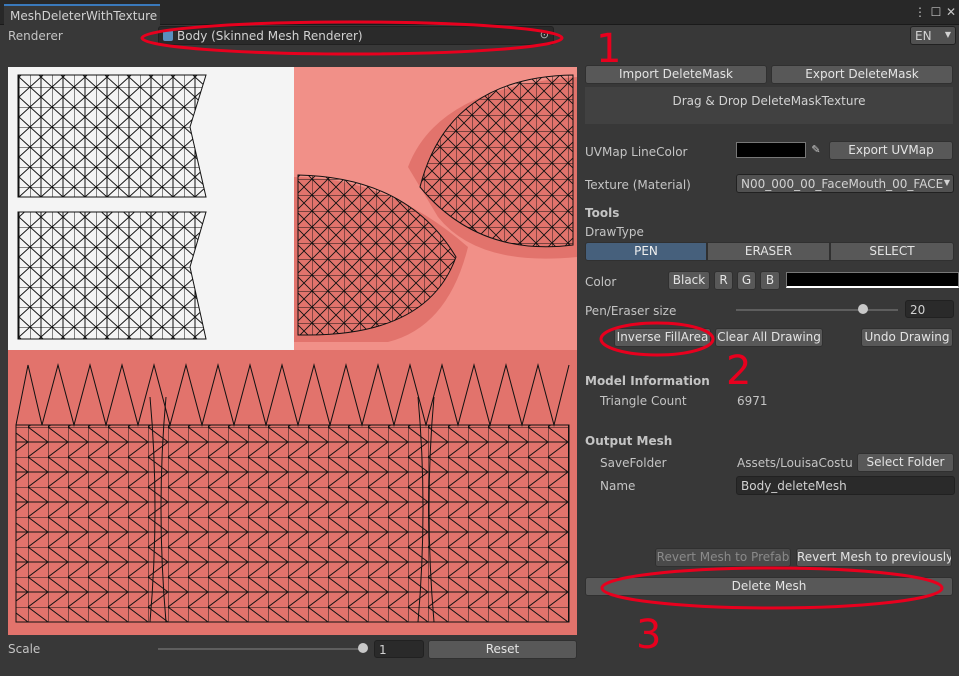 The image size is (959, 676). I want to click on annotation-marker-1: 1, so click(608, 49).